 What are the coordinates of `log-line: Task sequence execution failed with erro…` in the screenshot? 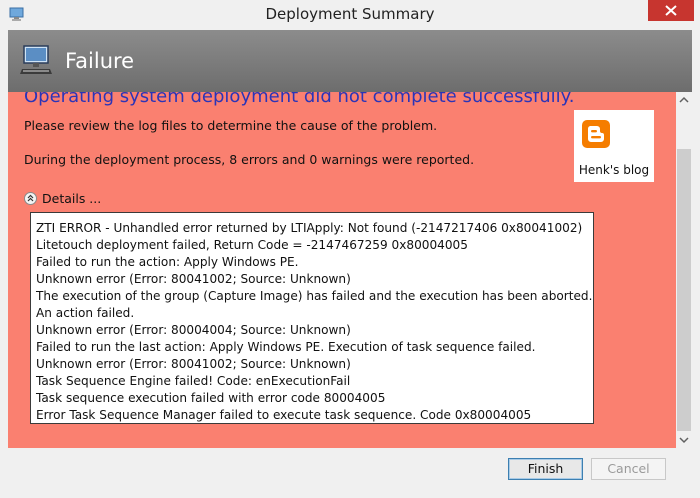 It's located at (211, 398).